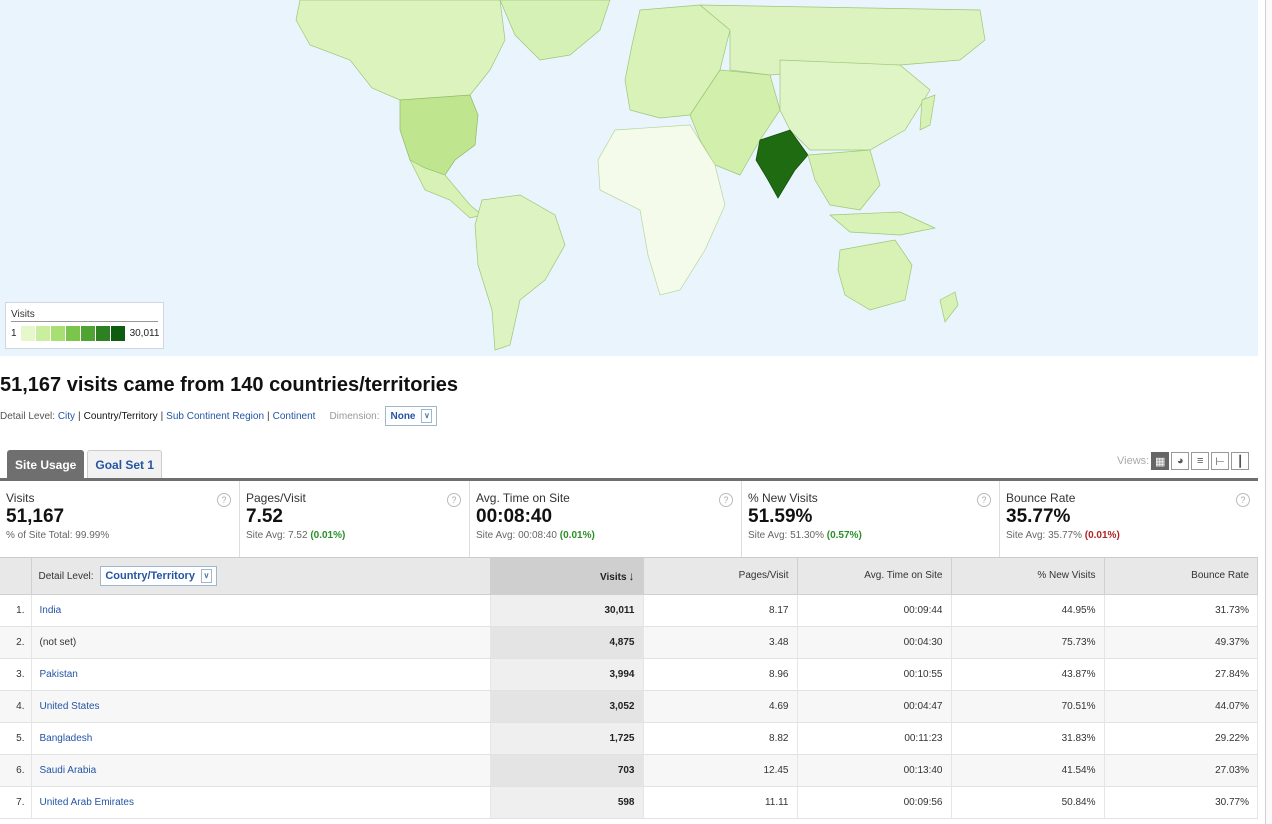  I want to click on row-new-visits: 50.84%, so click(1028, 802).